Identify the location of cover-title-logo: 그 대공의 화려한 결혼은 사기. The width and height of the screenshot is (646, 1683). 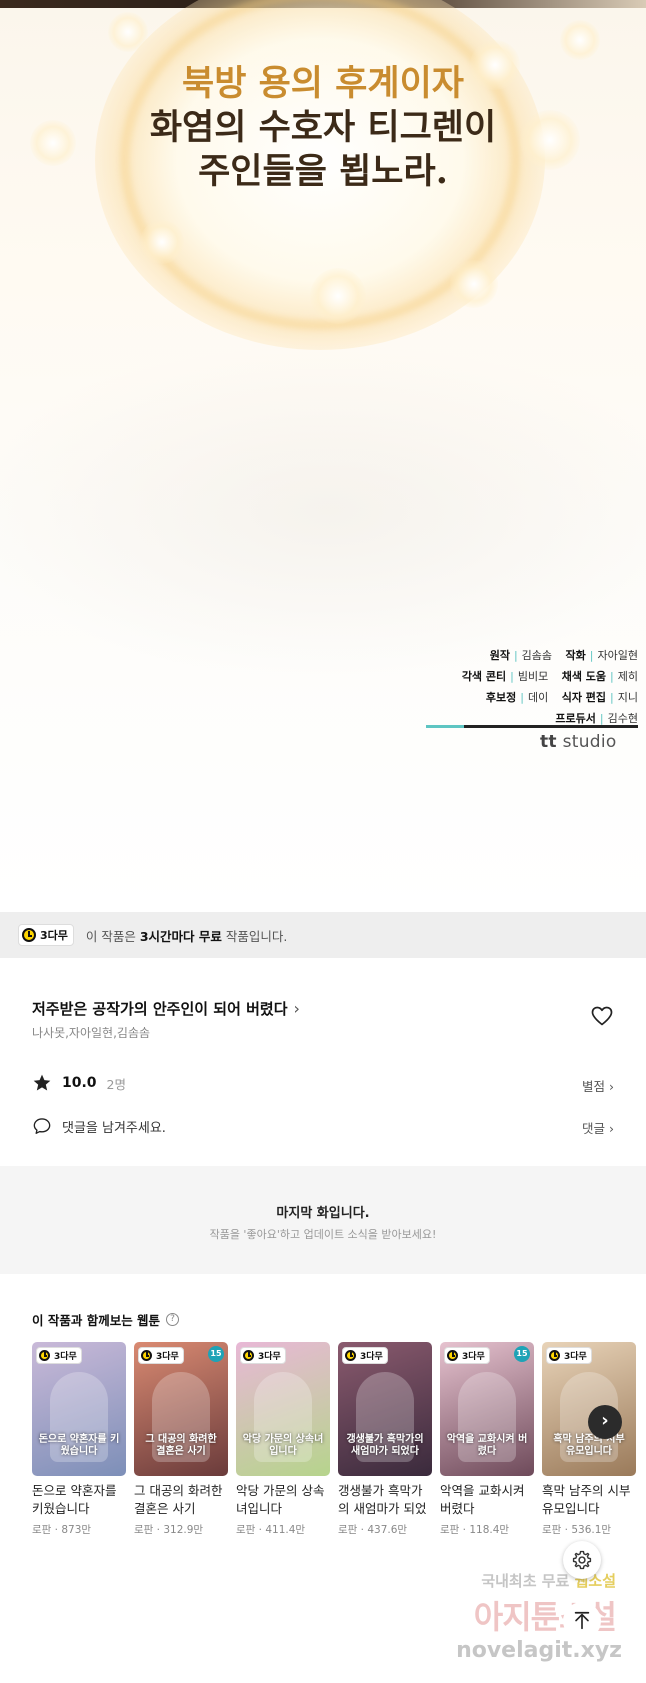
(181, 1445).